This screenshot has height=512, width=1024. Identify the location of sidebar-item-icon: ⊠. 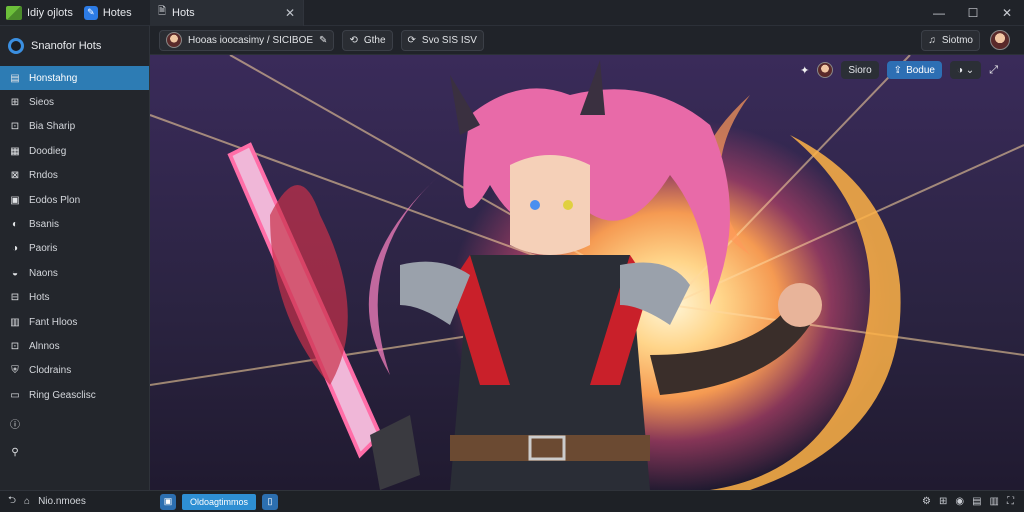
(15, 176).